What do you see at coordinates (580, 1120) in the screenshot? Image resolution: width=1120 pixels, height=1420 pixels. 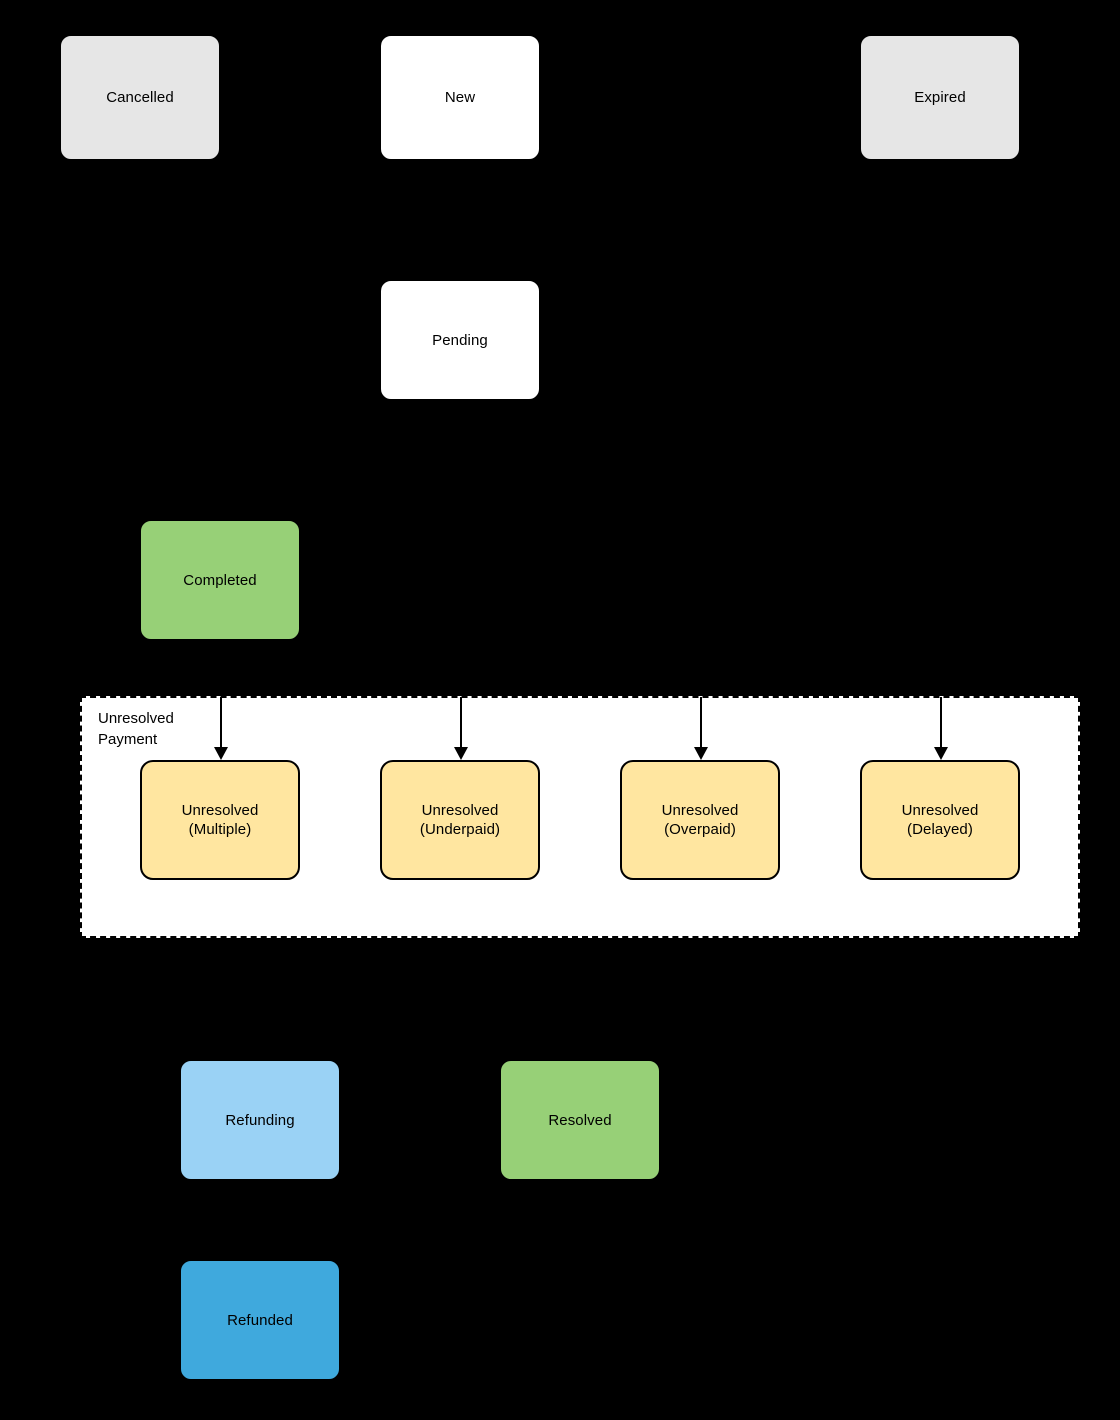 I see `state-node-resolved: Resolved` at bounding box center [580, 1120].